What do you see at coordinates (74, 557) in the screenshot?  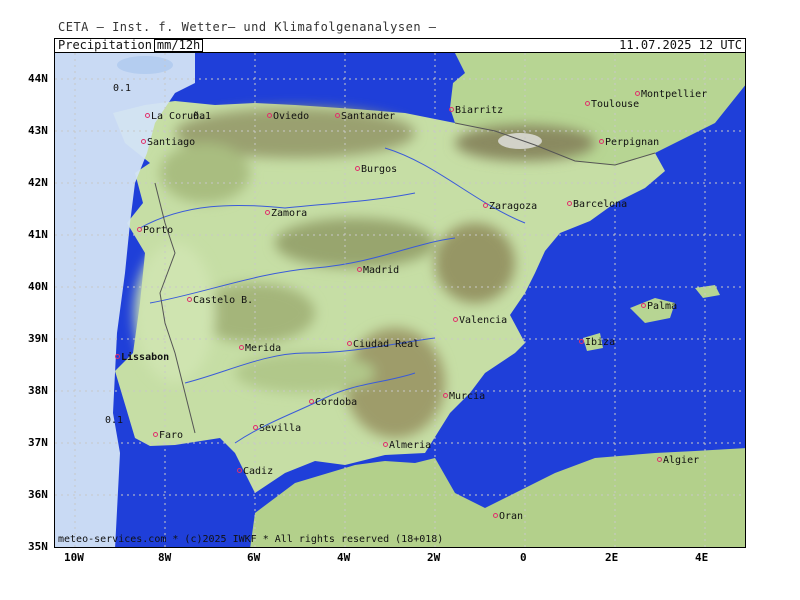 I see `lon-label: 10W` at bounding box center [74, 557].